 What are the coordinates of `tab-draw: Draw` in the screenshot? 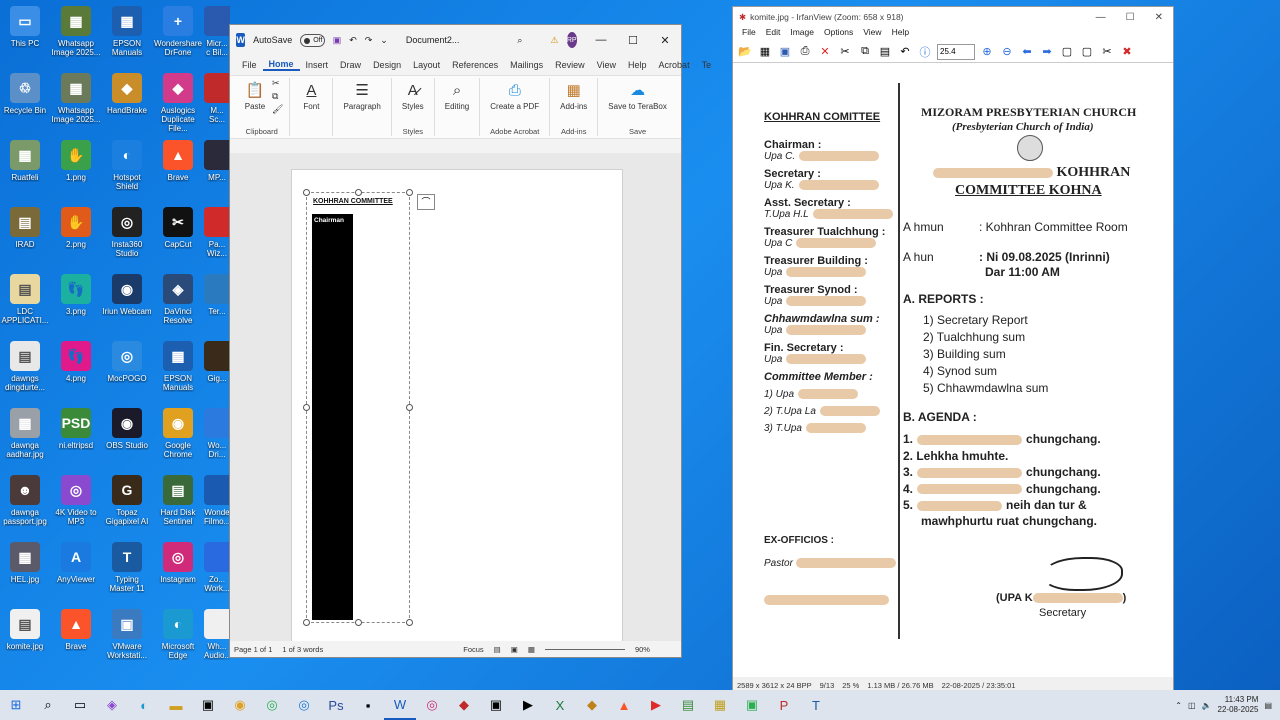 It's located at (350, 65).